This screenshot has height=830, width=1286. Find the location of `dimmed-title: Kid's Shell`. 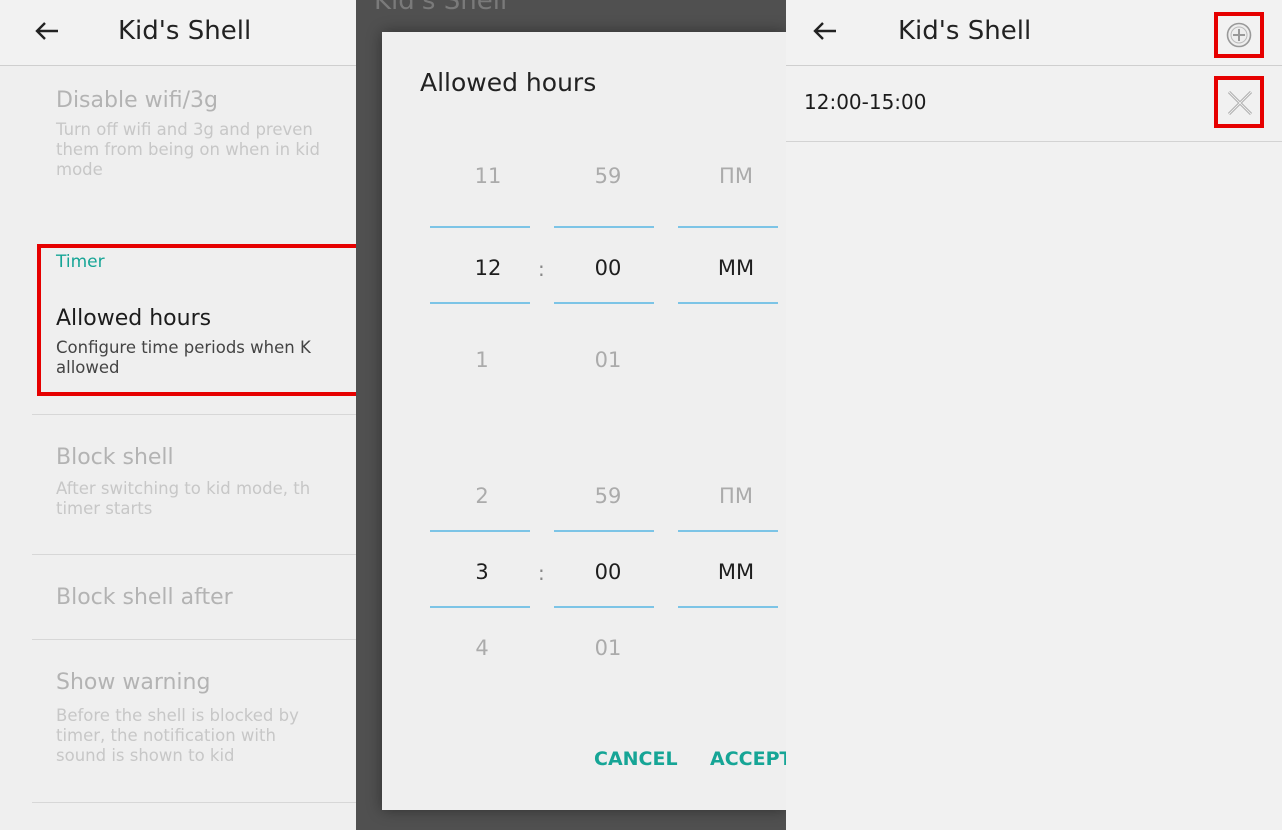

dimmed-title: Kid's Shell is located at coordinates (441, 8).